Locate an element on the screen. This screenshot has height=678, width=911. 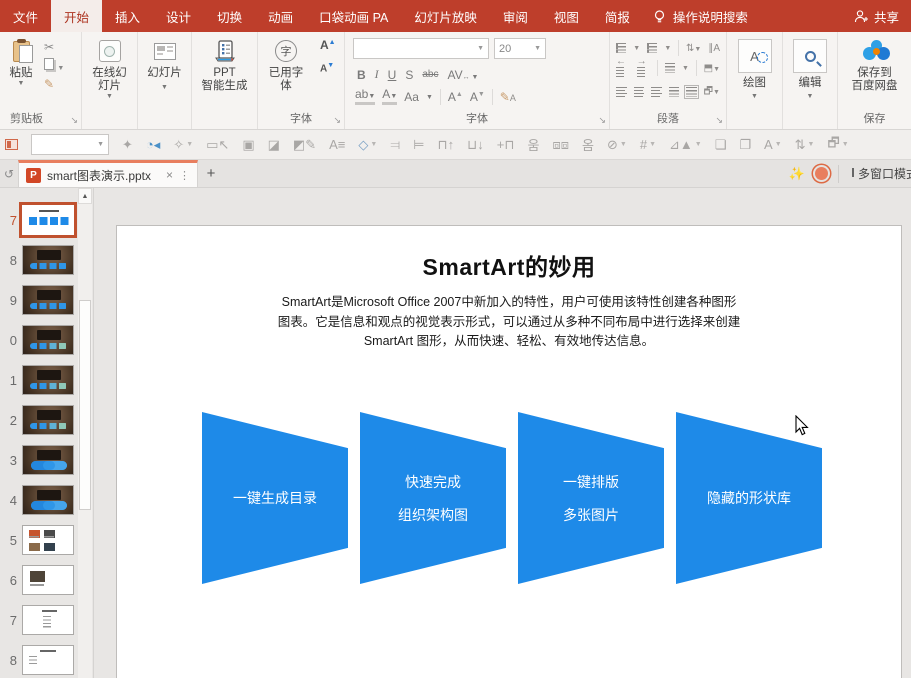
scrollbar-thumb is located at coordinates (85, 405).